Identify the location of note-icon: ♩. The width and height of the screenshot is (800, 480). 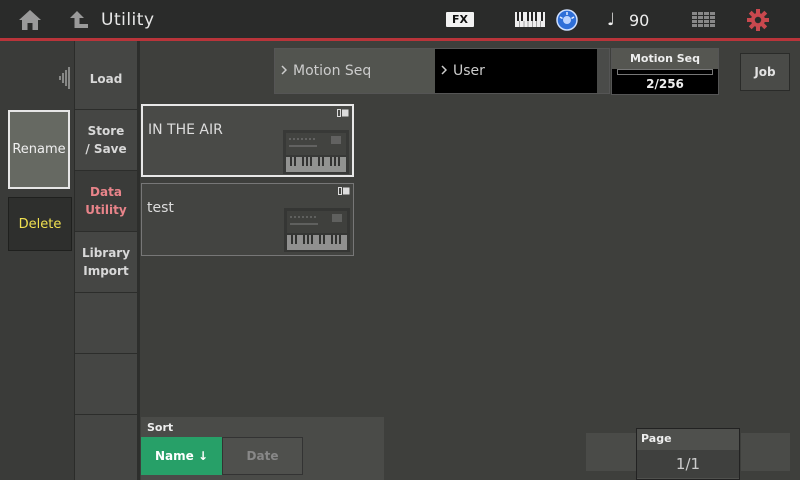
(611, 20).